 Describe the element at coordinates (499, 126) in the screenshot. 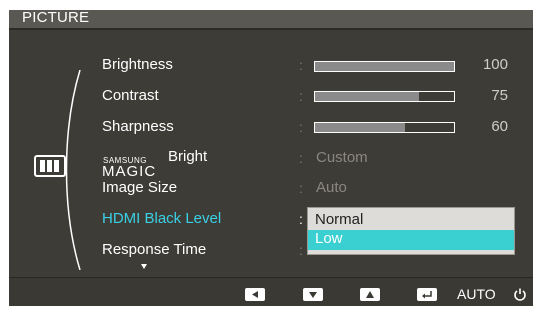

I see `sharpness-value: 60` at that location.